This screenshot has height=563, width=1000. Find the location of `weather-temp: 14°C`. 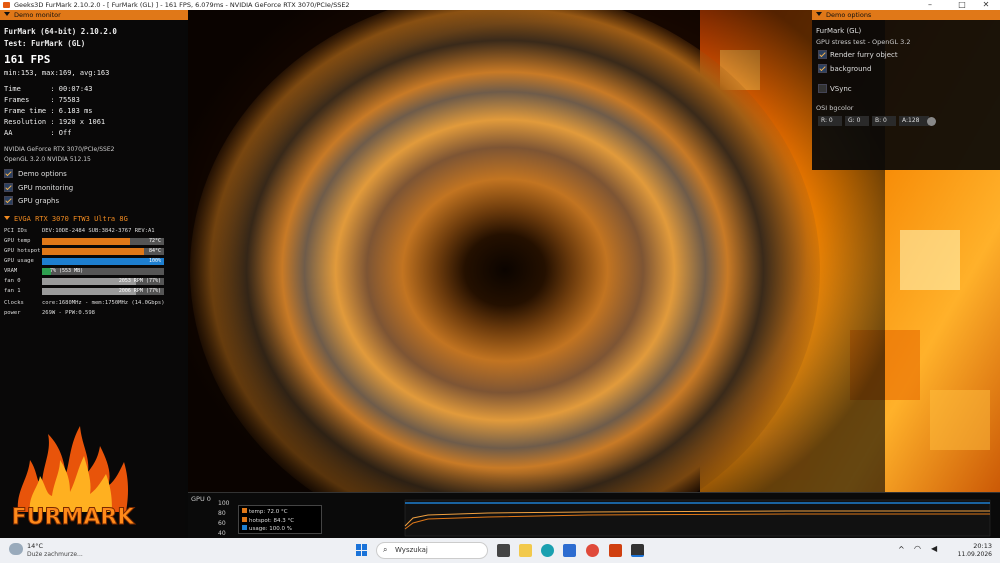

weather-temp: 14°C is located at coordinates (35, 546).